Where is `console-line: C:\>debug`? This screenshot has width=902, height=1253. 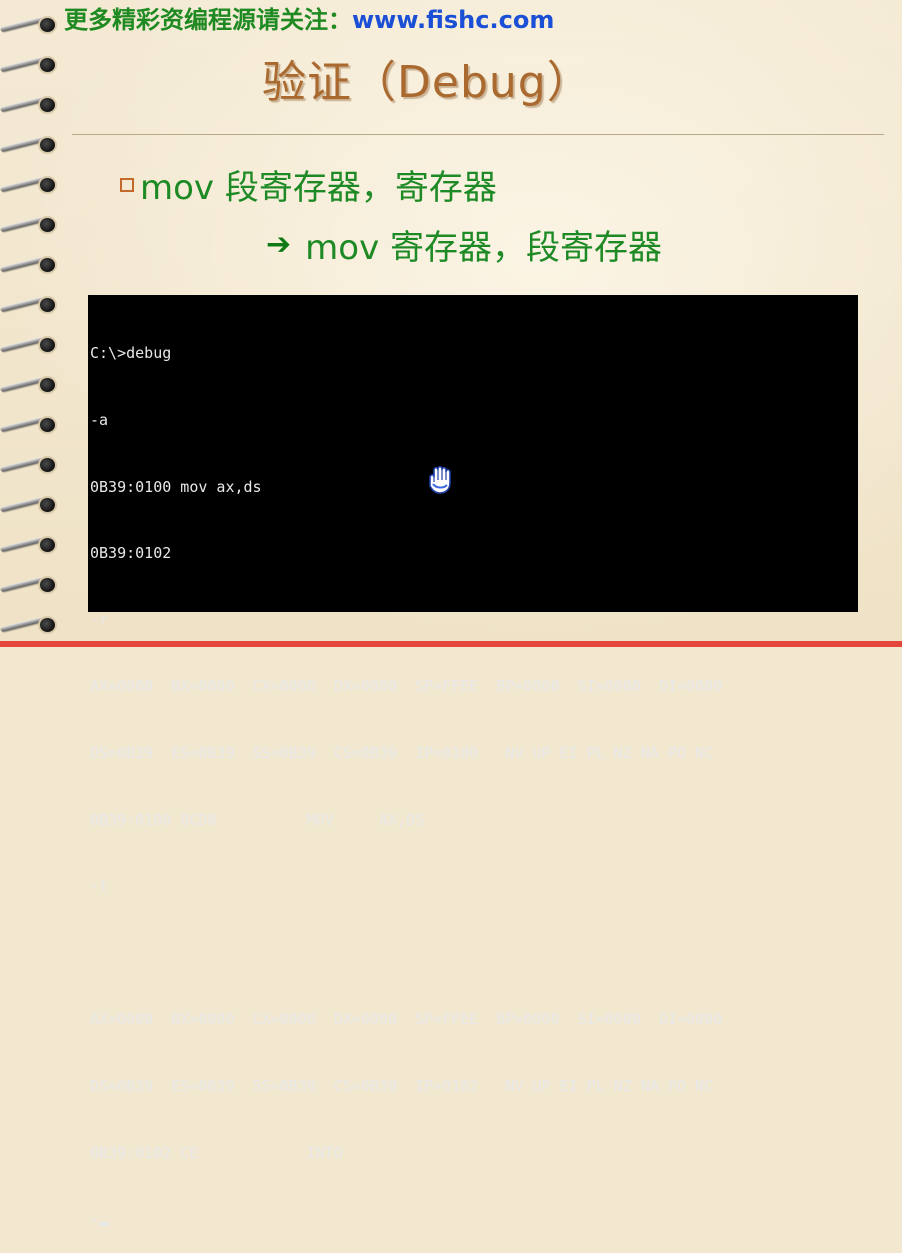 console-line: C:\>debug is located at coordinates (131, 353).